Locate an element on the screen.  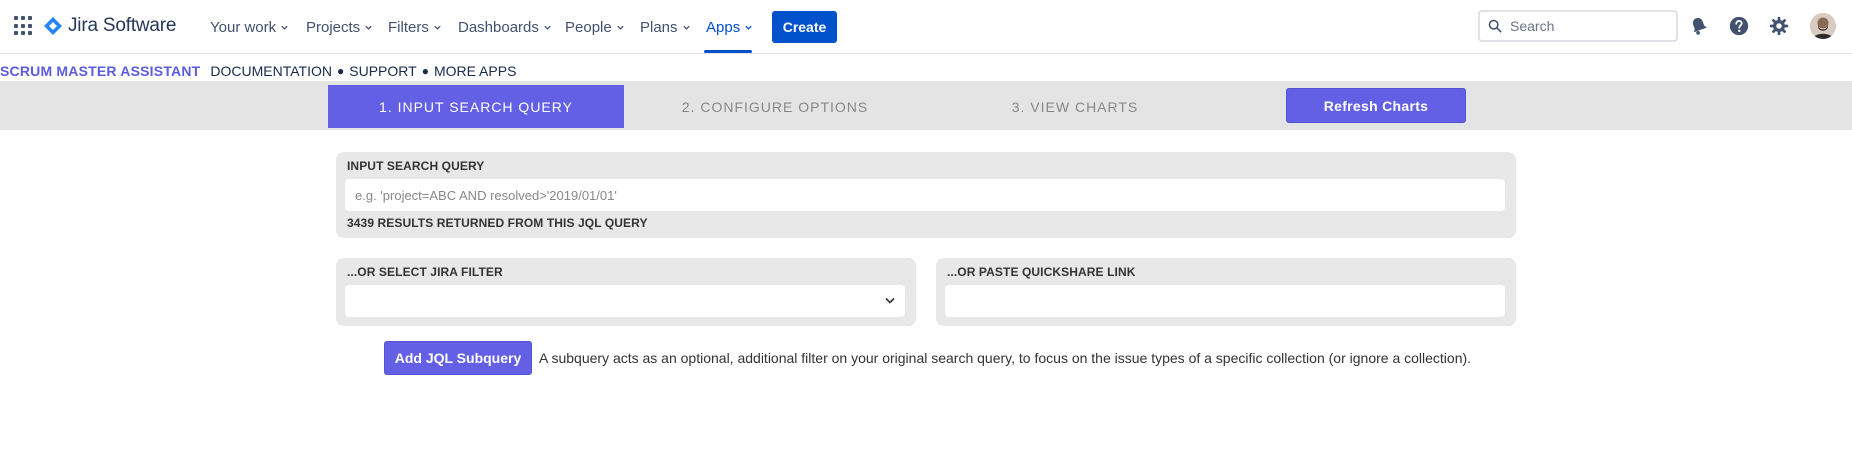
nav-projects: Projects is located at coordinates (339, 27).